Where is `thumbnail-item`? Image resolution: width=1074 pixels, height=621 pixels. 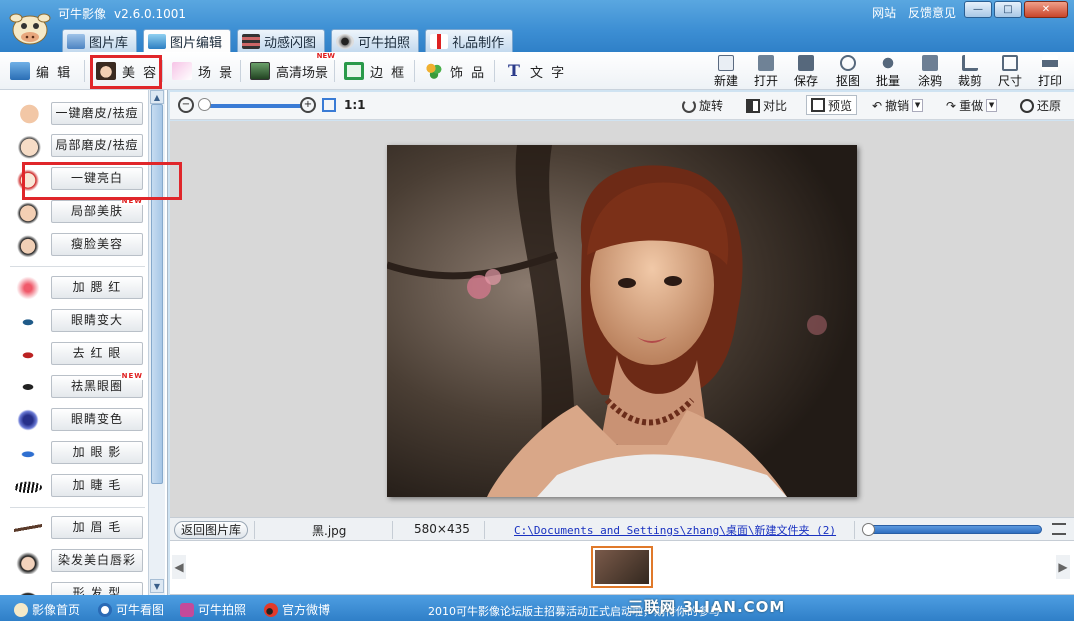 thumbnail-item is located at coordinates (622, 567).